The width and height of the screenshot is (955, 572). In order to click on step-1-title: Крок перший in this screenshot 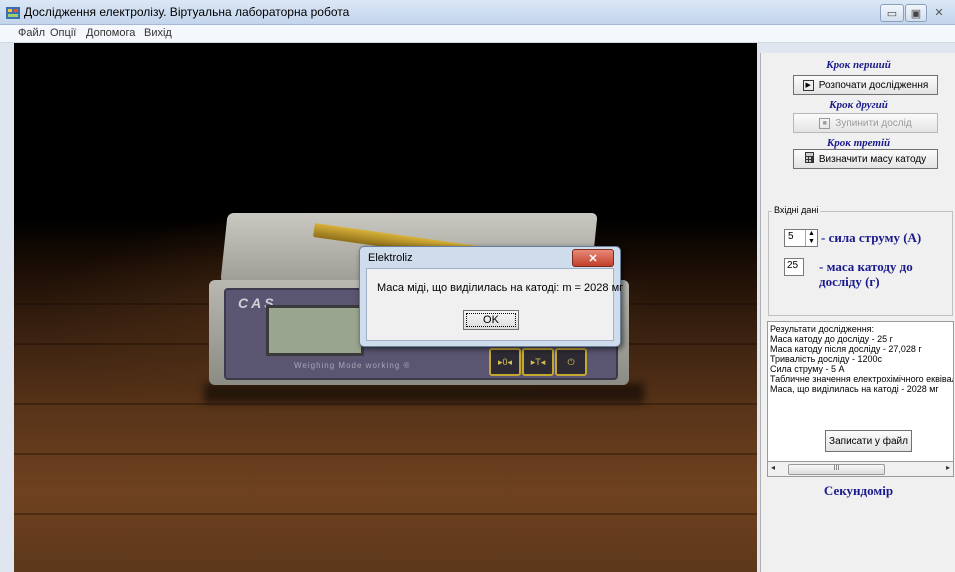, I will do `click(858, 65)`.